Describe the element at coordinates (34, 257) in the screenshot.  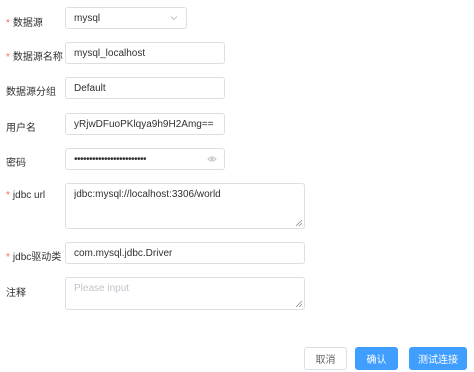
I see `jdbc-driver-label: * jdbc驱动类` at that location.